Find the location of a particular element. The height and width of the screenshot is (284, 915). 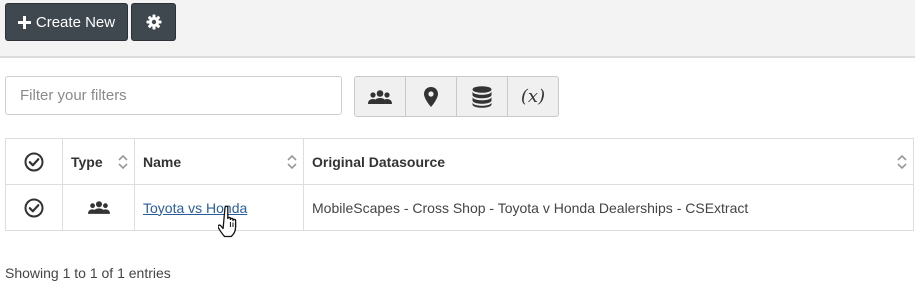

datasource-column-label: Original Datasource is located at coordinates (379, 161).